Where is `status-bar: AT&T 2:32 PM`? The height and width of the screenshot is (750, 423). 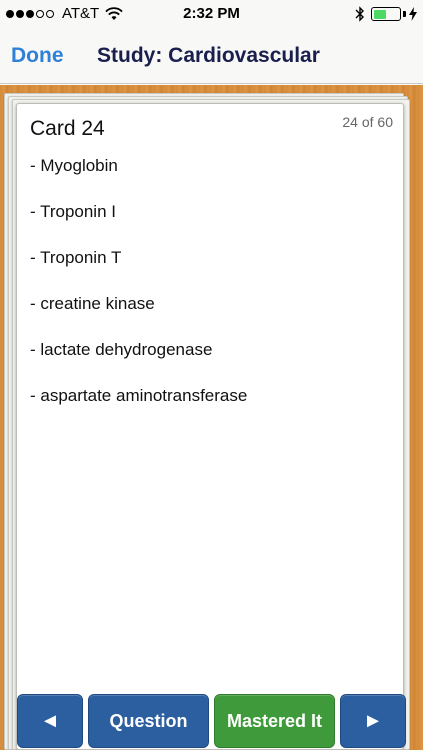
status-bar: AT&T 2:32 PM is located at coordinates (211, 14).